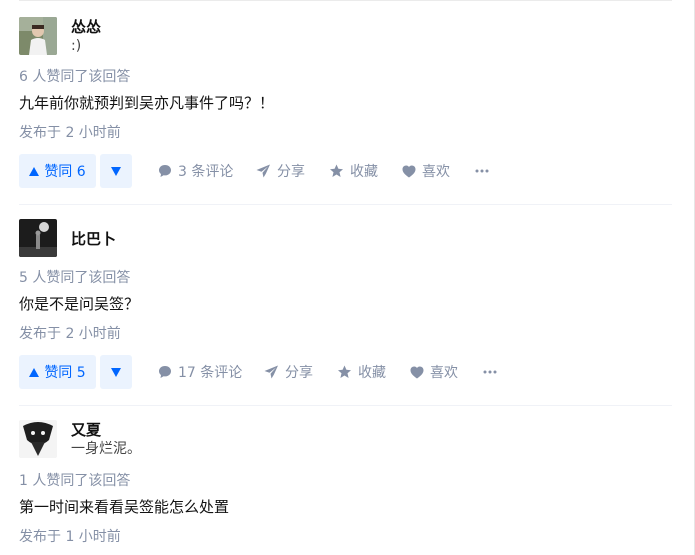 The height and width of the screenshot is (555, 695). I want to click on vote-count-text: 5 人赞同了该回答, so click(75, 278).